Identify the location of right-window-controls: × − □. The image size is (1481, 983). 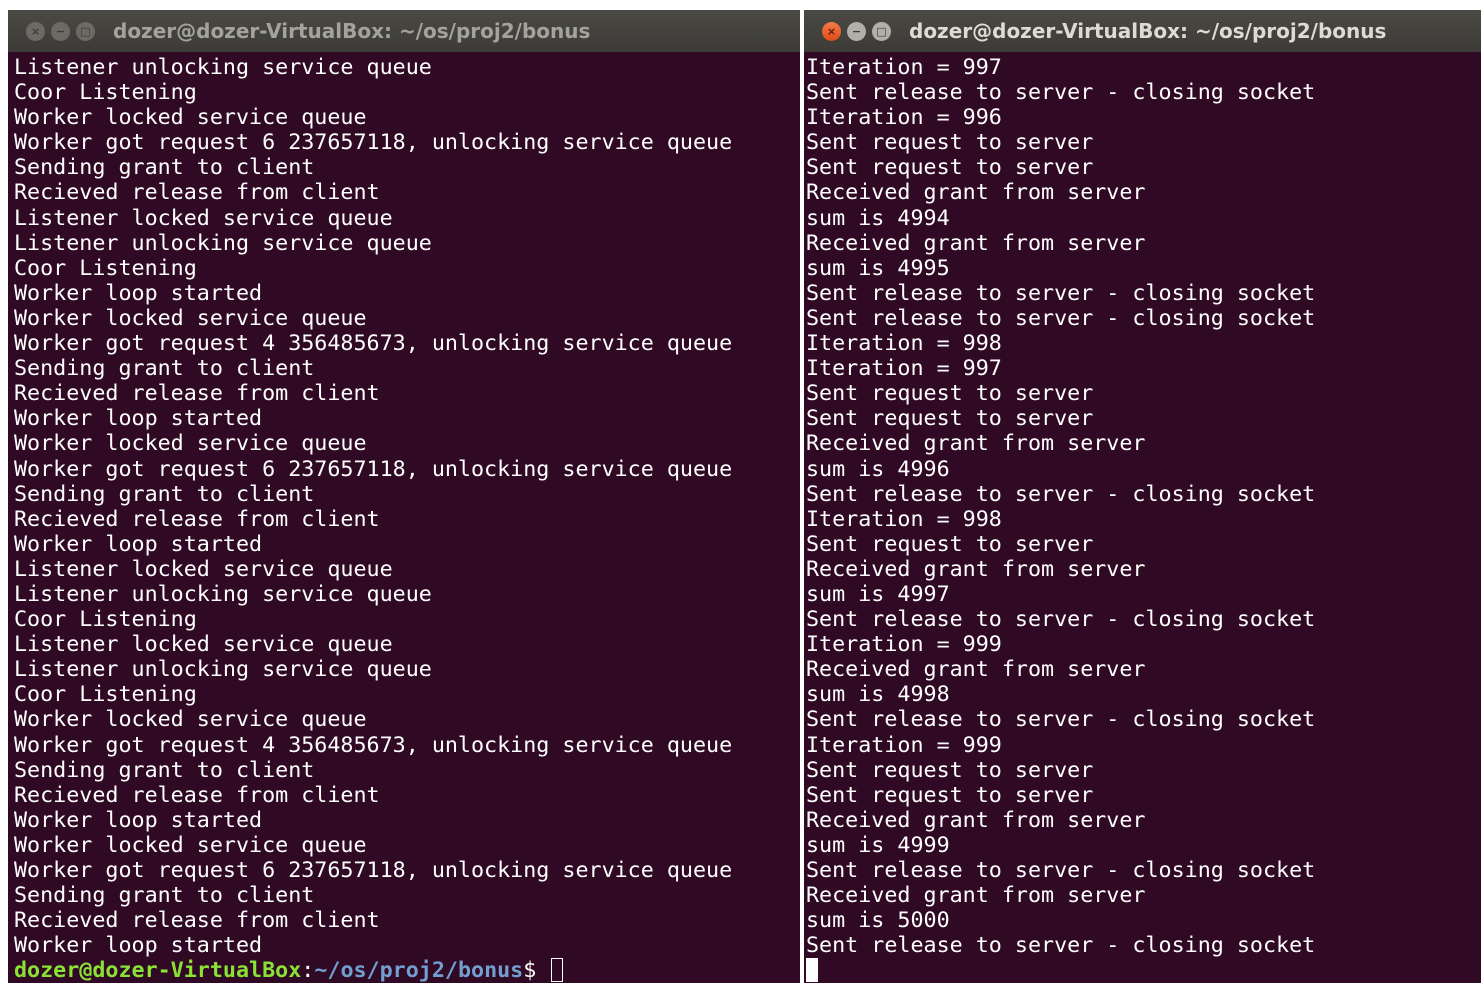
(856, 31).